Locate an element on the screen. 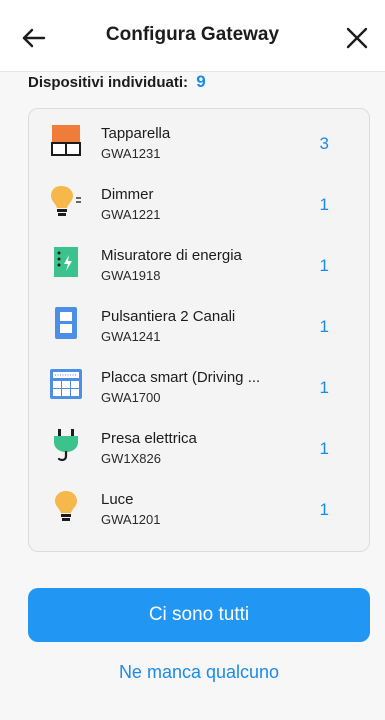  close-icon is located at coordinates (357, 38).